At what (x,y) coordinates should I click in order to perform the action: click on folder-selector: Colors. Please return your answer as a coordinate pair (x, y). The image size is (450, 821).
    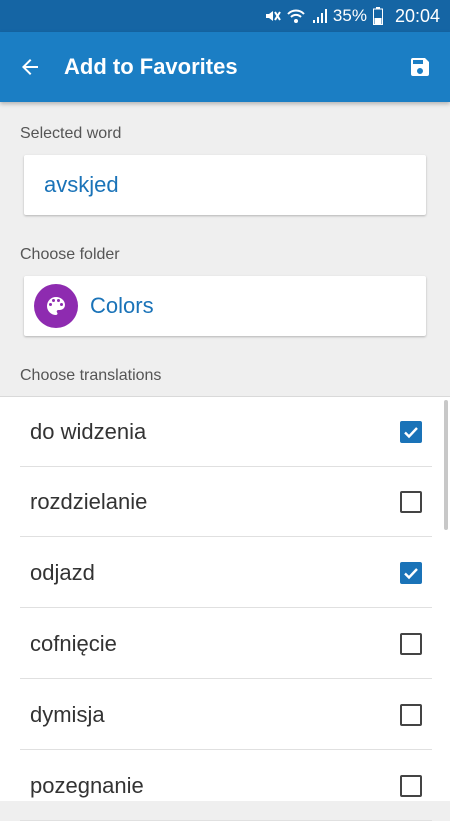
    Looking at the image, I should click on (225, 306).